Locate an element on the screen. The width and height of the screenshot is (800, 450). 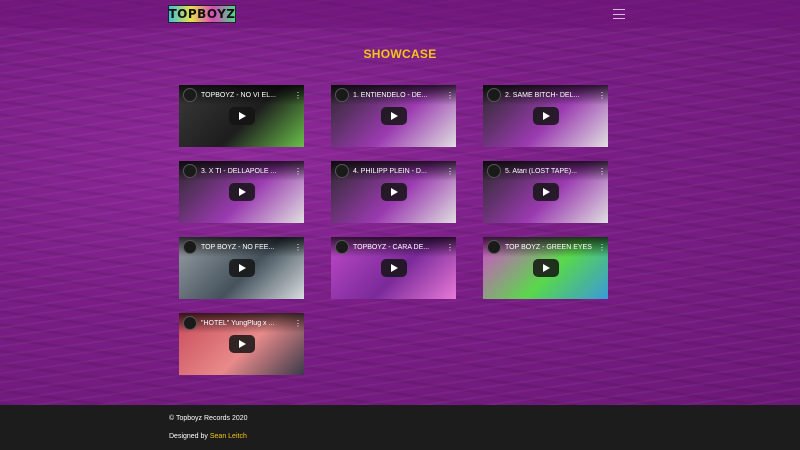
video-embed: 2. SAME BITCH- DEL... ⋮ is located at coordinates (545, 116).